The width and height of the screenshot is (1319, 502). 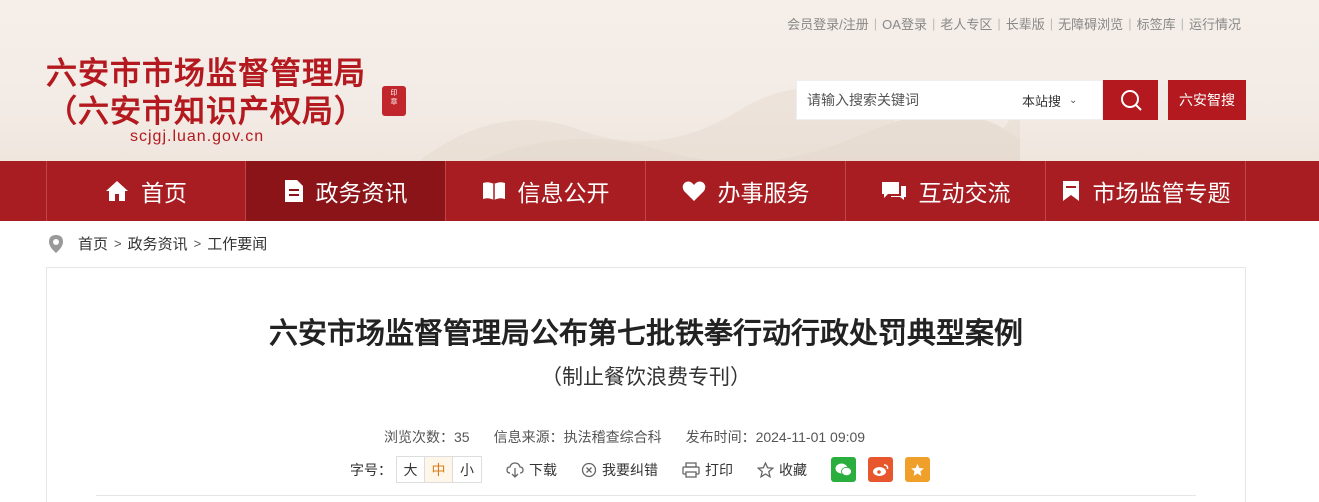 I want to click on search-button, so click(x=1130, y=100).